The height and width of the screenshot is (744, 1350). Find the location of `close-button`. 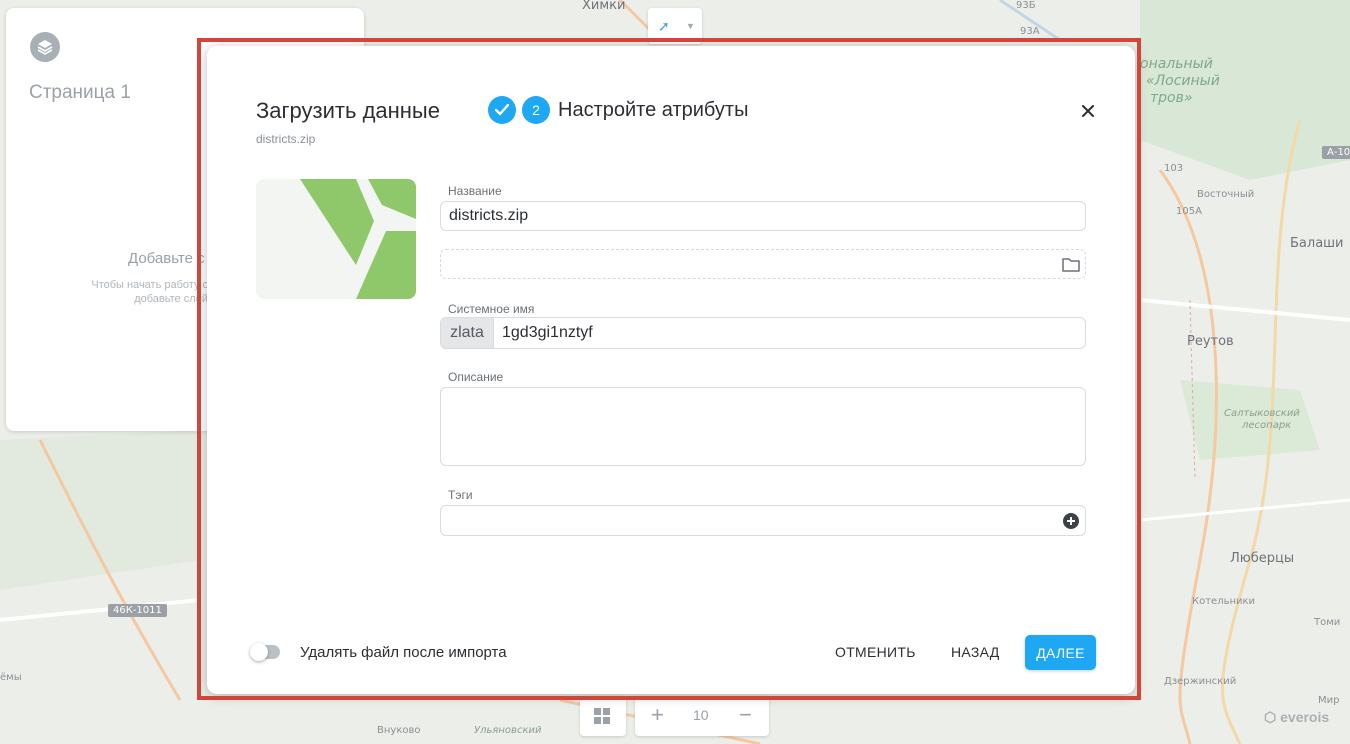

close-button is located at coordinates (1088, 111).